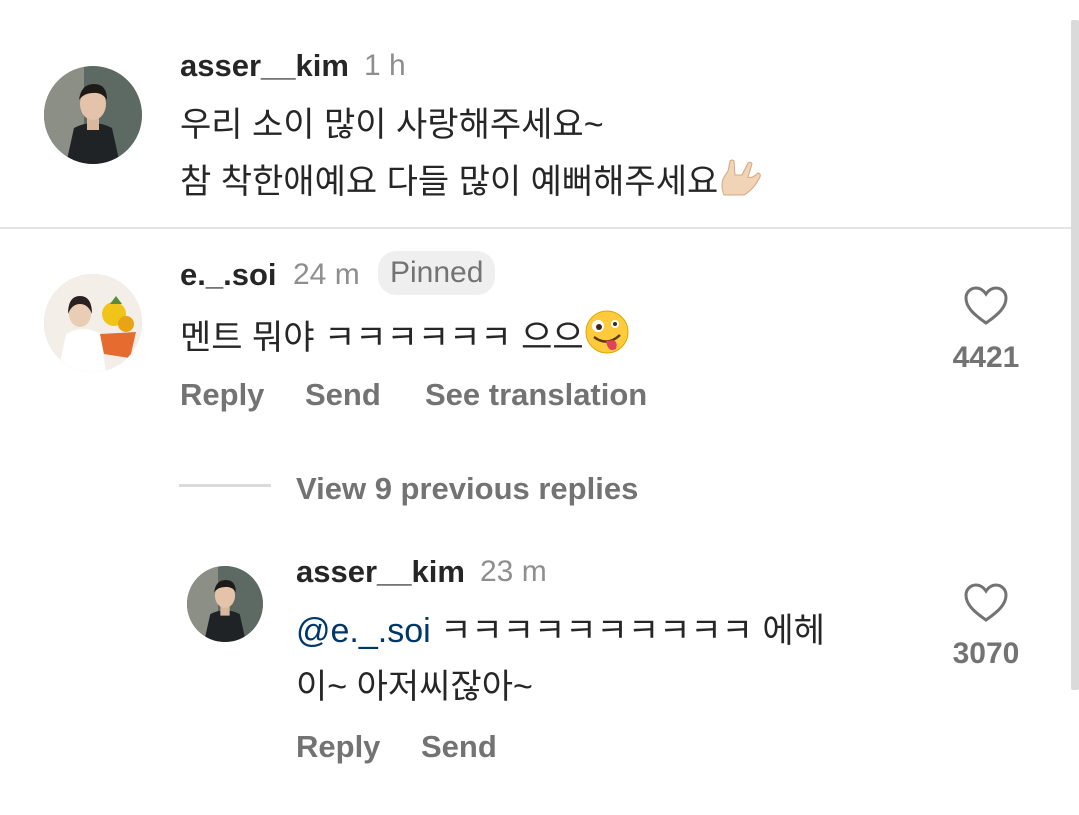  Describe the element at coordinates (385, 65) in the screenshot. I see `comment-timestamp: 1 h` at that location.